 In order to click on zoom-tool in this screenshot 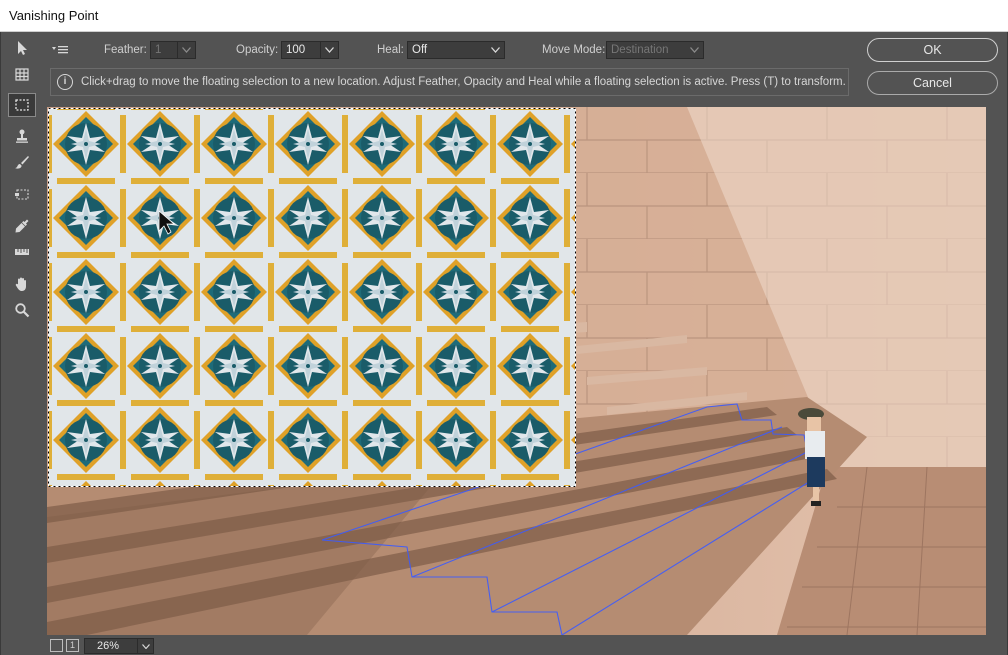, I will do `click(22, 310)`.